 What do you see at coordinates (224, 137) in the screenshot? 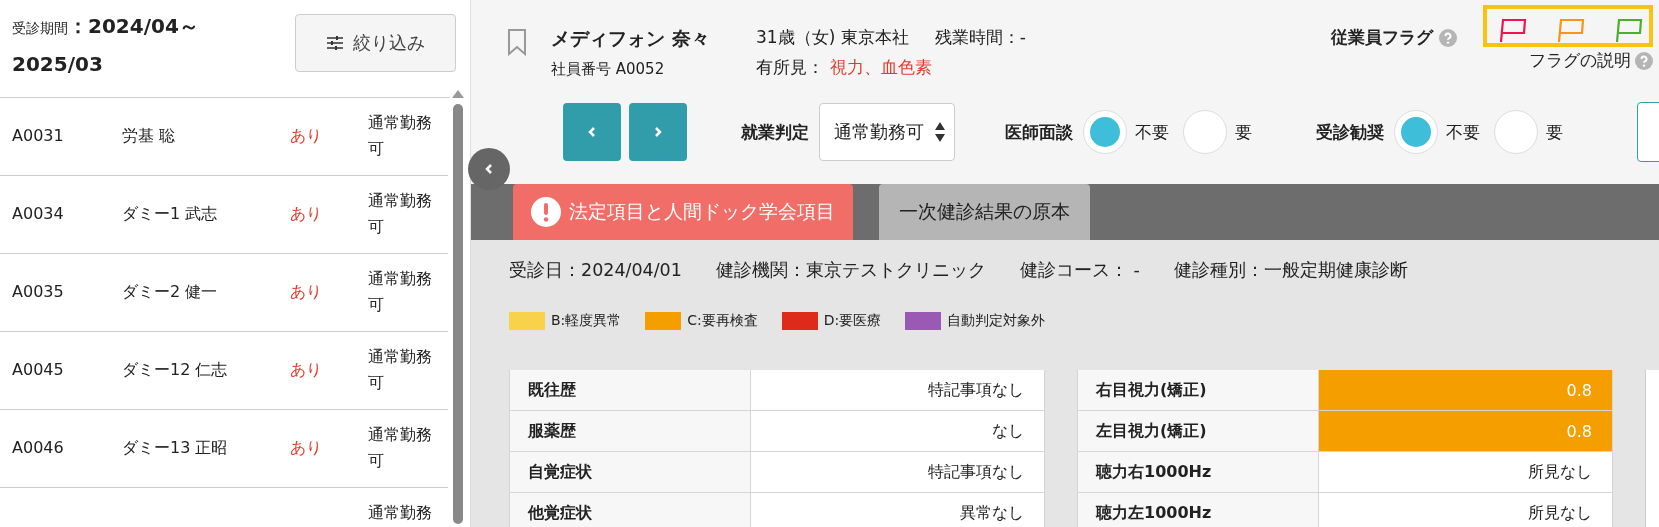
I see `employee-row: A0031 労基 聡 あり 通常勤務可` at bounding box center [224, 137].